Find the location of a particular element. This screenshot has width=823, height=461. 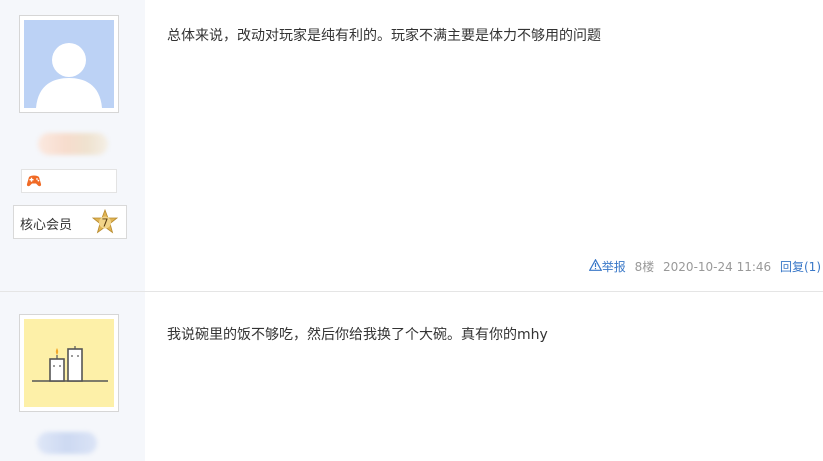

author-sidebar is located at coordinates (72, 376).